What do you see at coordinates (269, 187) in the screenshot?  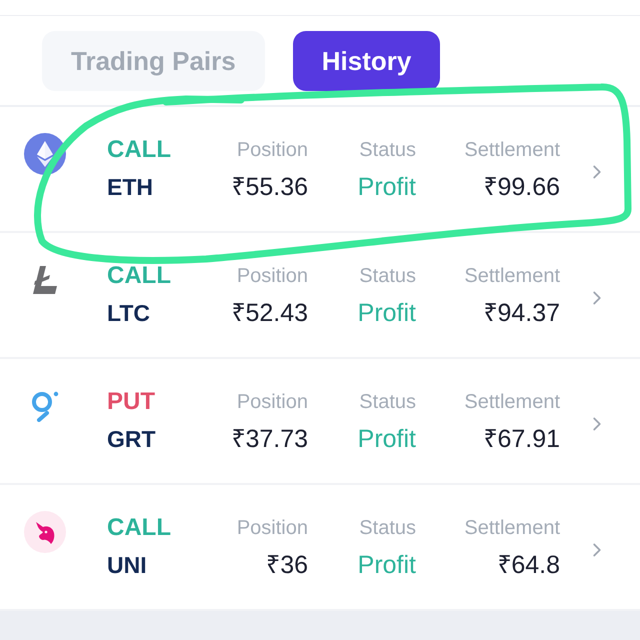 I see `position-value: ₹55.36` at bounding box center [269, 187].